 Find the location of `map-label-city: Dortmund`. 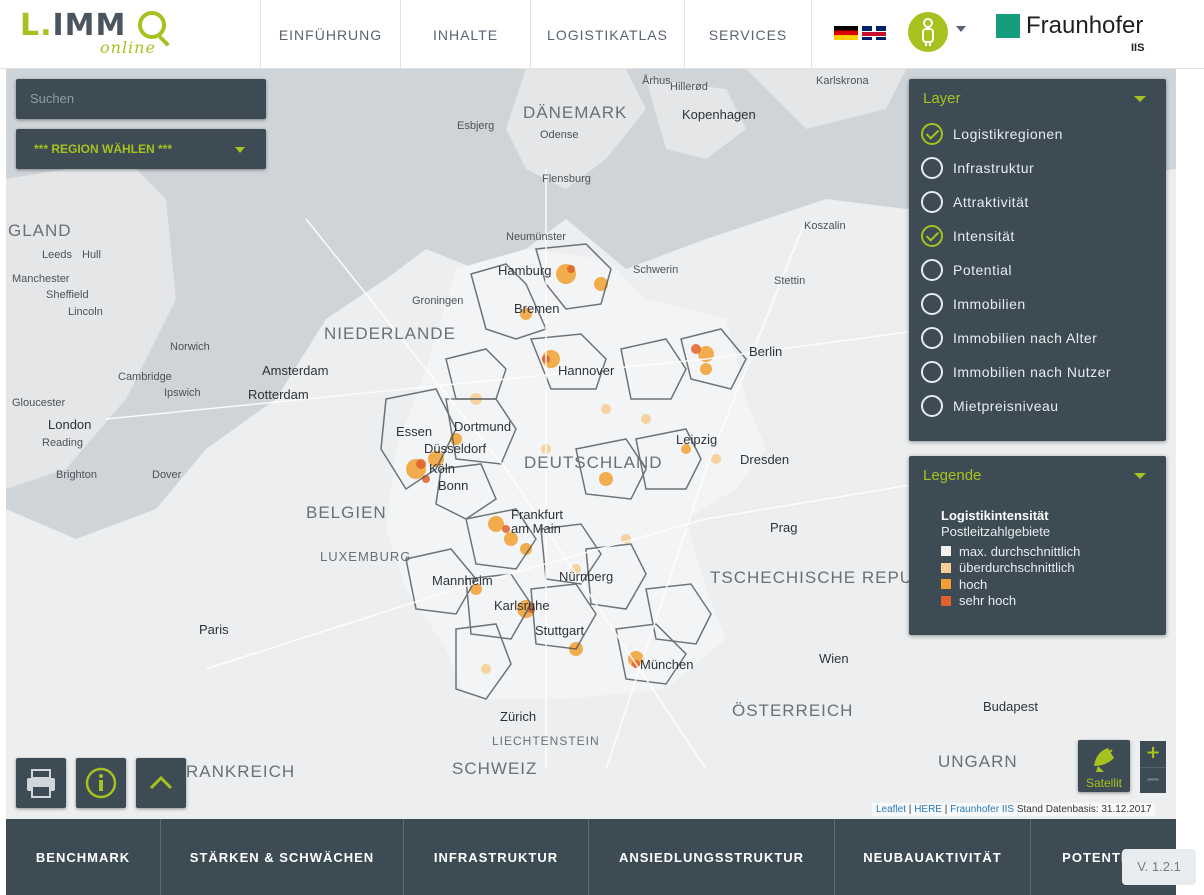

map-label-city: Dortmund is located at coordinates (483, 426).